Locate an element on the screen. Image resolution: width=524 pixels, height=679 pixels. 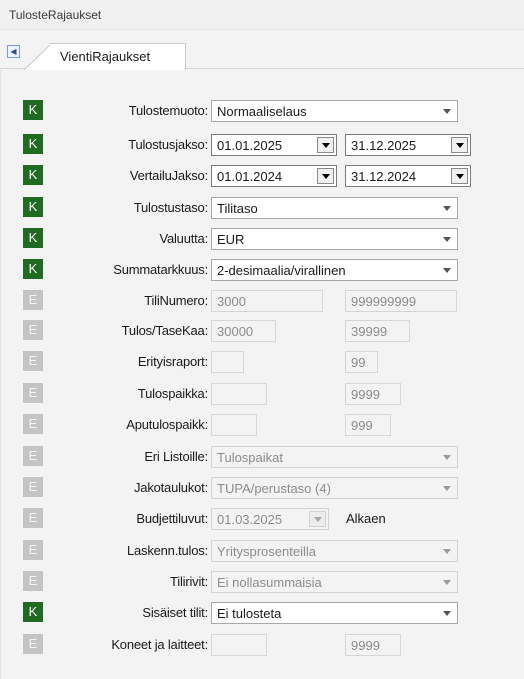
row-tulostasekaa: E Tulos/TaseKaa: 30000 39999 is located at coordinates (262, 331).